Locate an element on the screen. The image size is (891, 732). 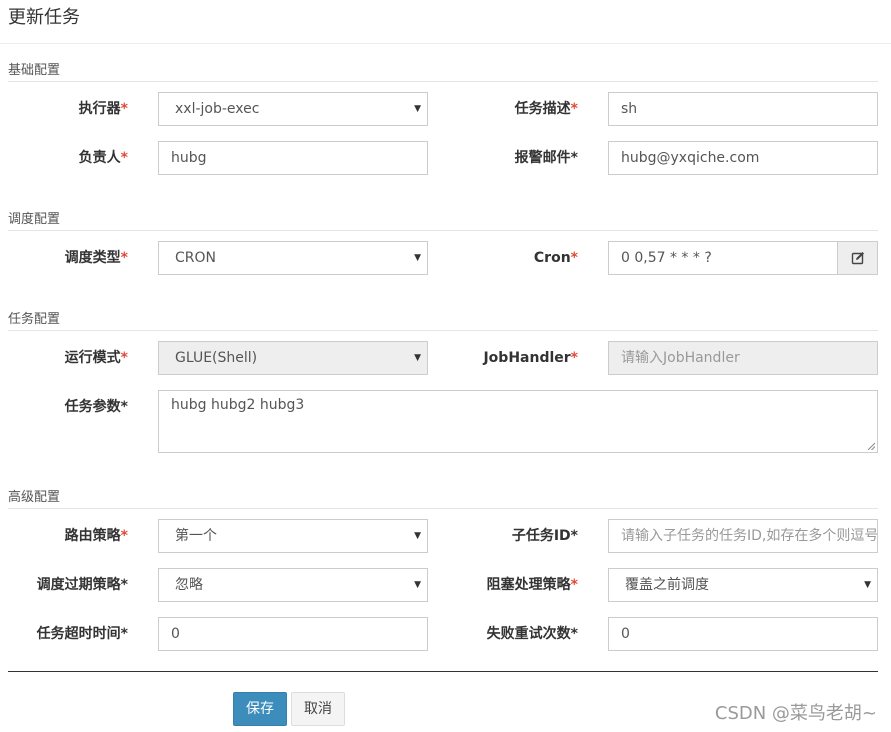
executor-select: xxl-job-exec ▼ is located at coordinates (293, 109).